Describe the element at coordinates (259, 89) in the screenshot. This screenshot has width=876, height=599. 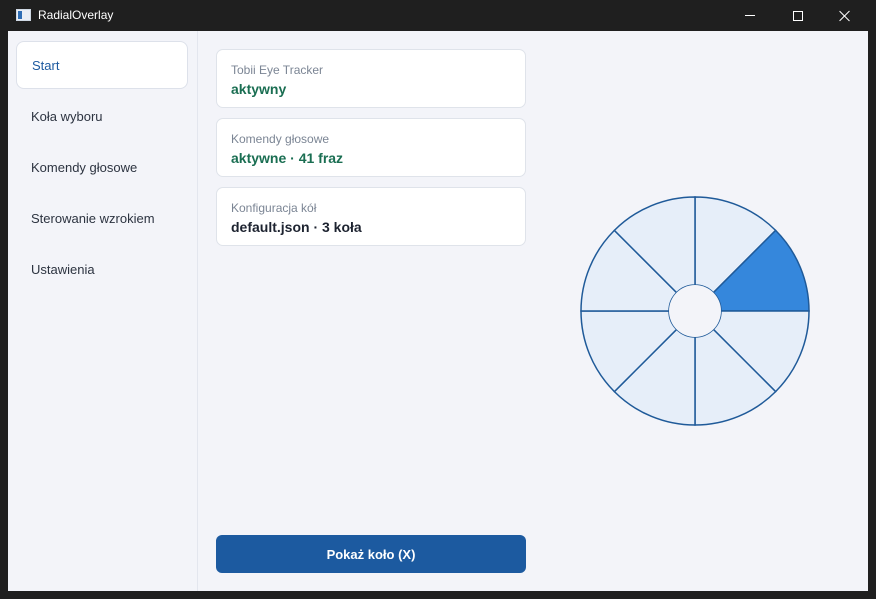
I see `card-value: aktywny` at that location.